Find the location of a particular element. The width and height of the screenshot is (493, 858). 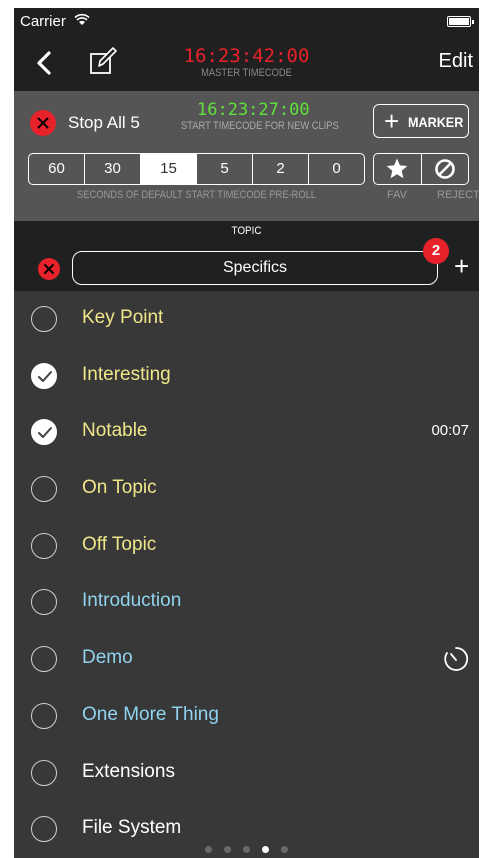

list-item-label: Demo is located at coordinates (107, 658).